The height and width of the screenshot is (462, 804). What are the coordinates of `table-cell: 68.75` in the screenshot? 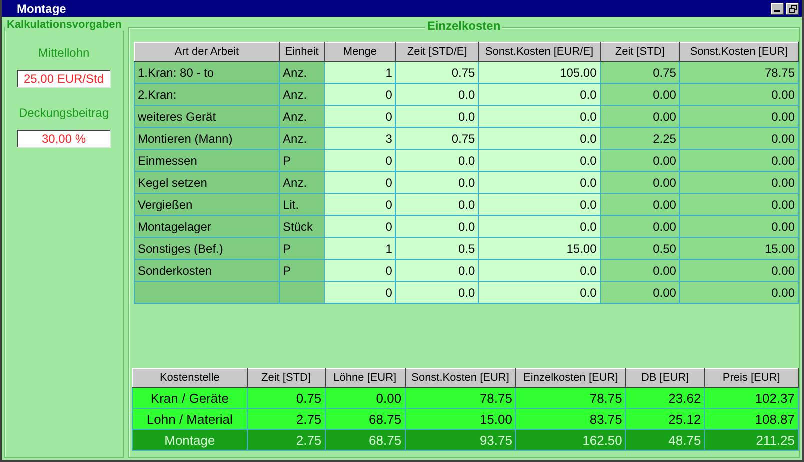 It's located at (365, 440).